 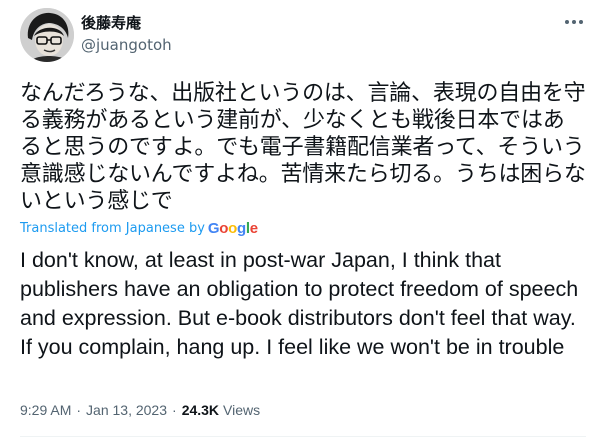 What do you see at coordinates (200, 410) in the screenshot?
I see `views-count: 24.3K` at bounding box center [200, 410].